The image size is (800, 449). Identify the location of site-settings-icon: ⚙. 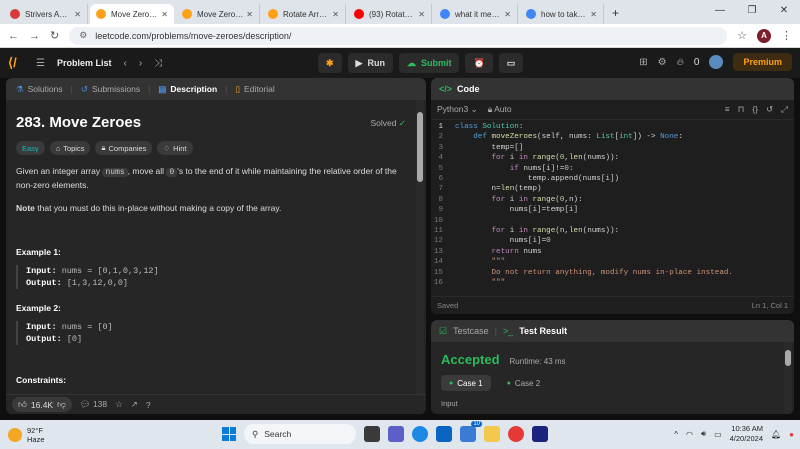
(83, 35).